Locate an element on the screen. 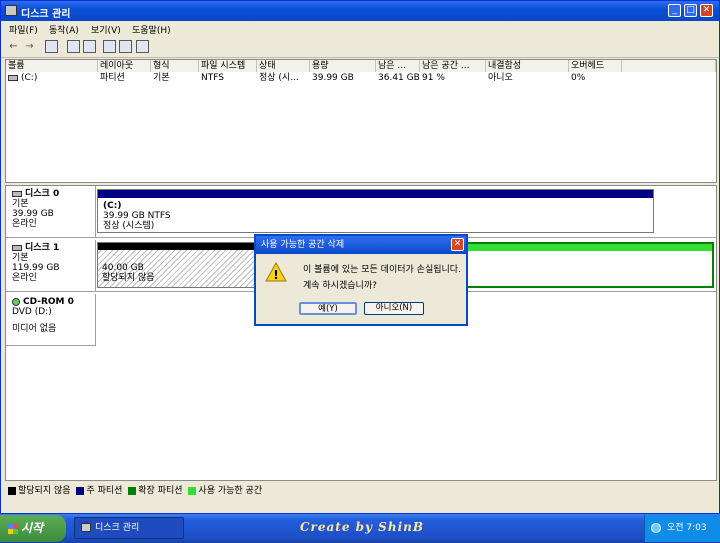 The image size is (720, 543). list-view-icon is located at coordinates (142, 46).